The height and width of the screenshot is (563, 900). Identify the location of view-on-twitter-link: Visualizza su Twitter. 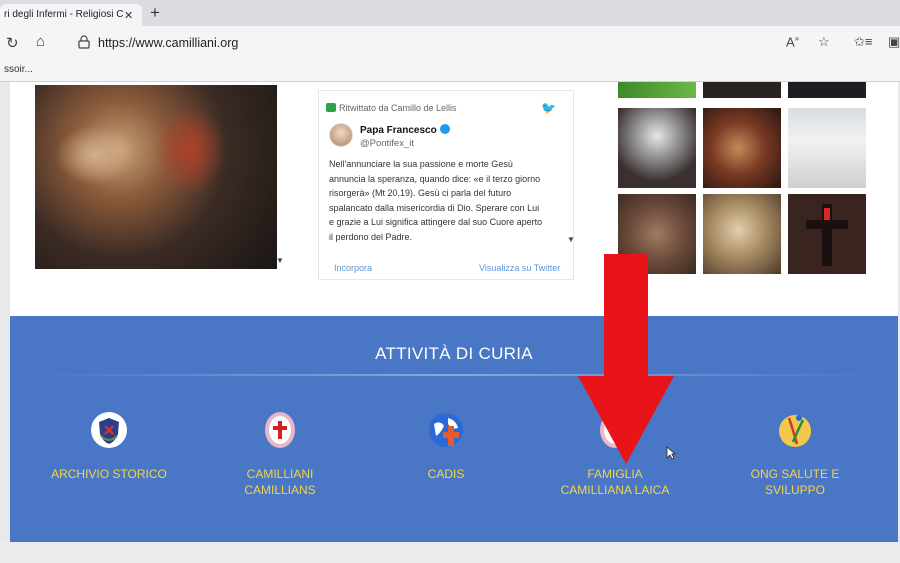
(519, 268).